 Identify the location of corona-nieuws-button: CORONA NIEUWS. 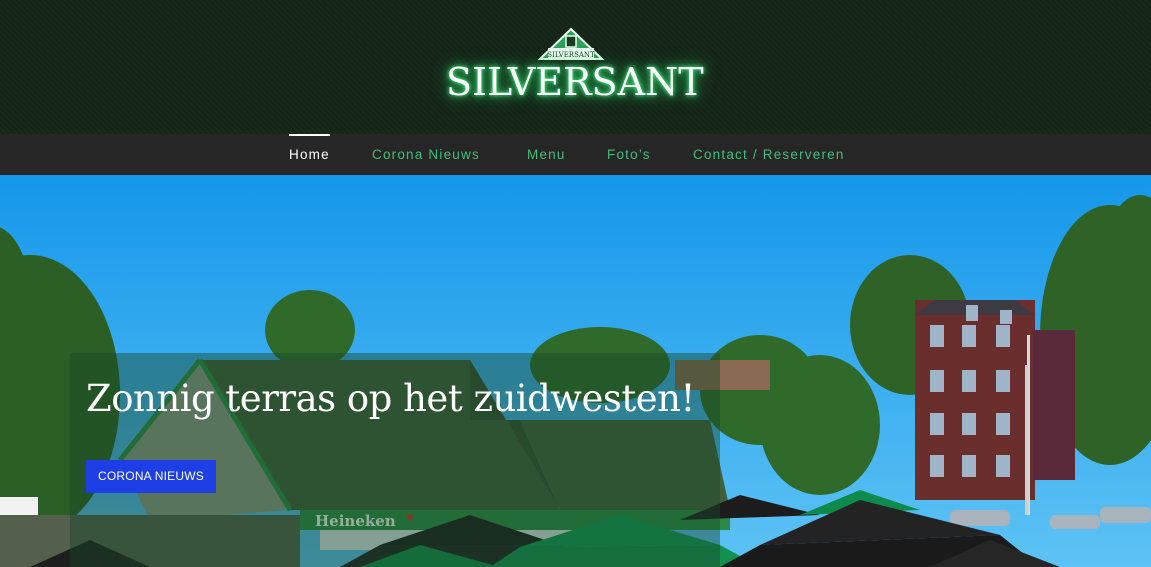
(151, 476).